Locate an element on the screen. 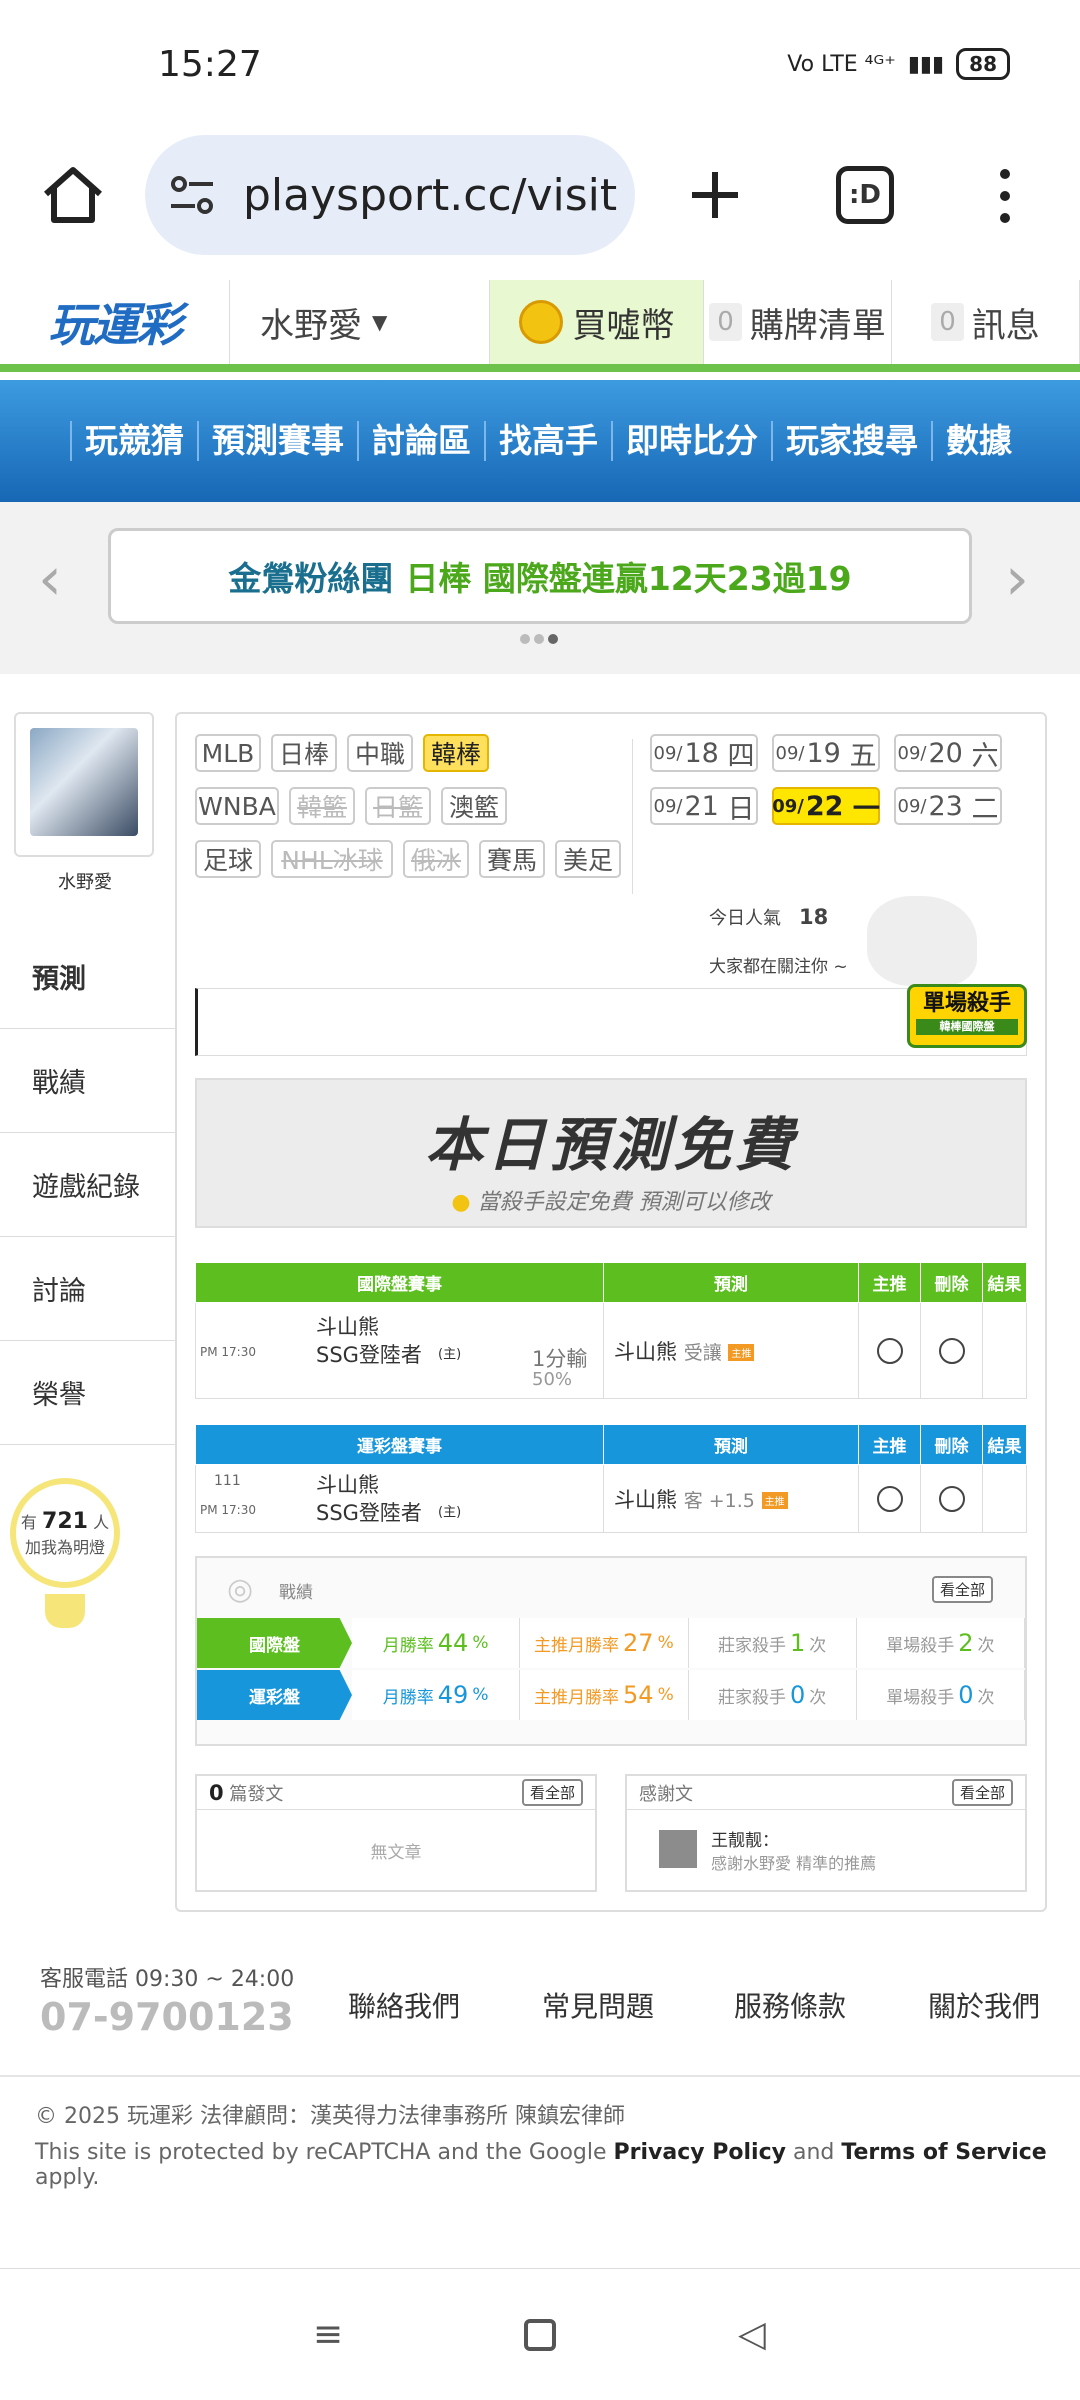 The image size is (1080, 2400). bulb-icon: 有 721 人 加我為明燈 is located at coordinates (65, 1533).